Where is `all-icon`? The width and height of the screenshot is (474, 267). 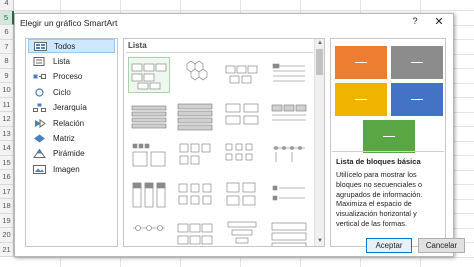
all-icon is located at coordinates (40, 46).